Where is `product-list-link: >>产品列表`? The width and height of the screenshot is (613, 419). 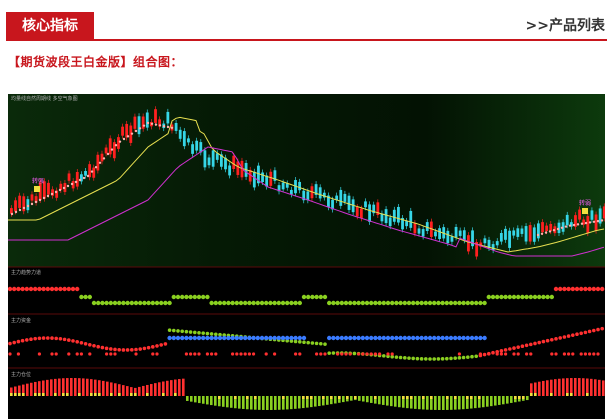
product-list-link: >>产品列表 is located at coordinates (565, 25).